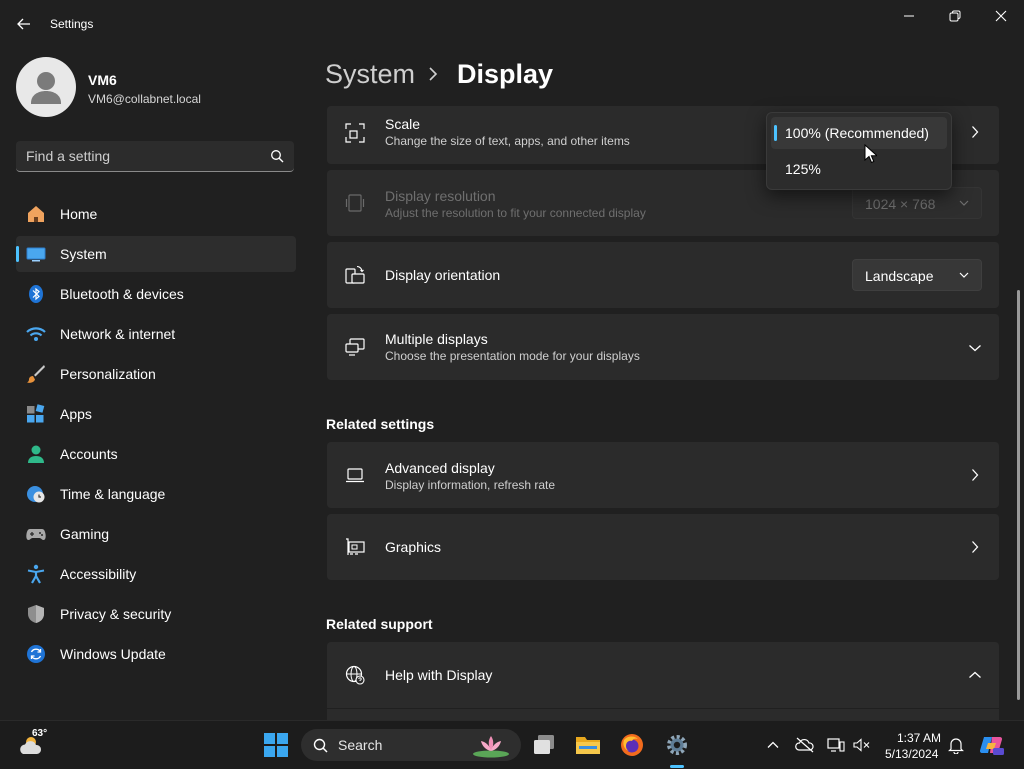 The width and height of the screenshot is (1024, 769). I want to click on scale-option-125: 125%, so click(859, 169).